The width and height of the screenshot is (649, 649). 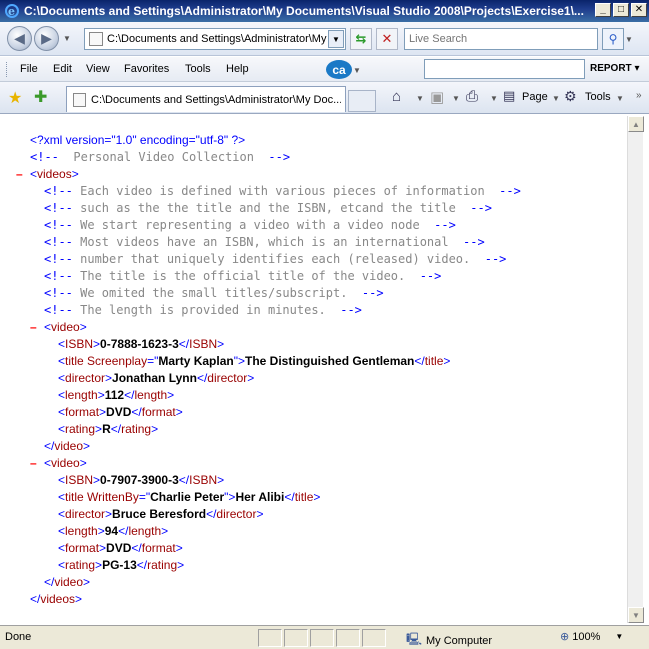 What do you see at coordinates (7, 69) in the screenshot?
I see `toolbar-grip` at bounding box center [7, 69].